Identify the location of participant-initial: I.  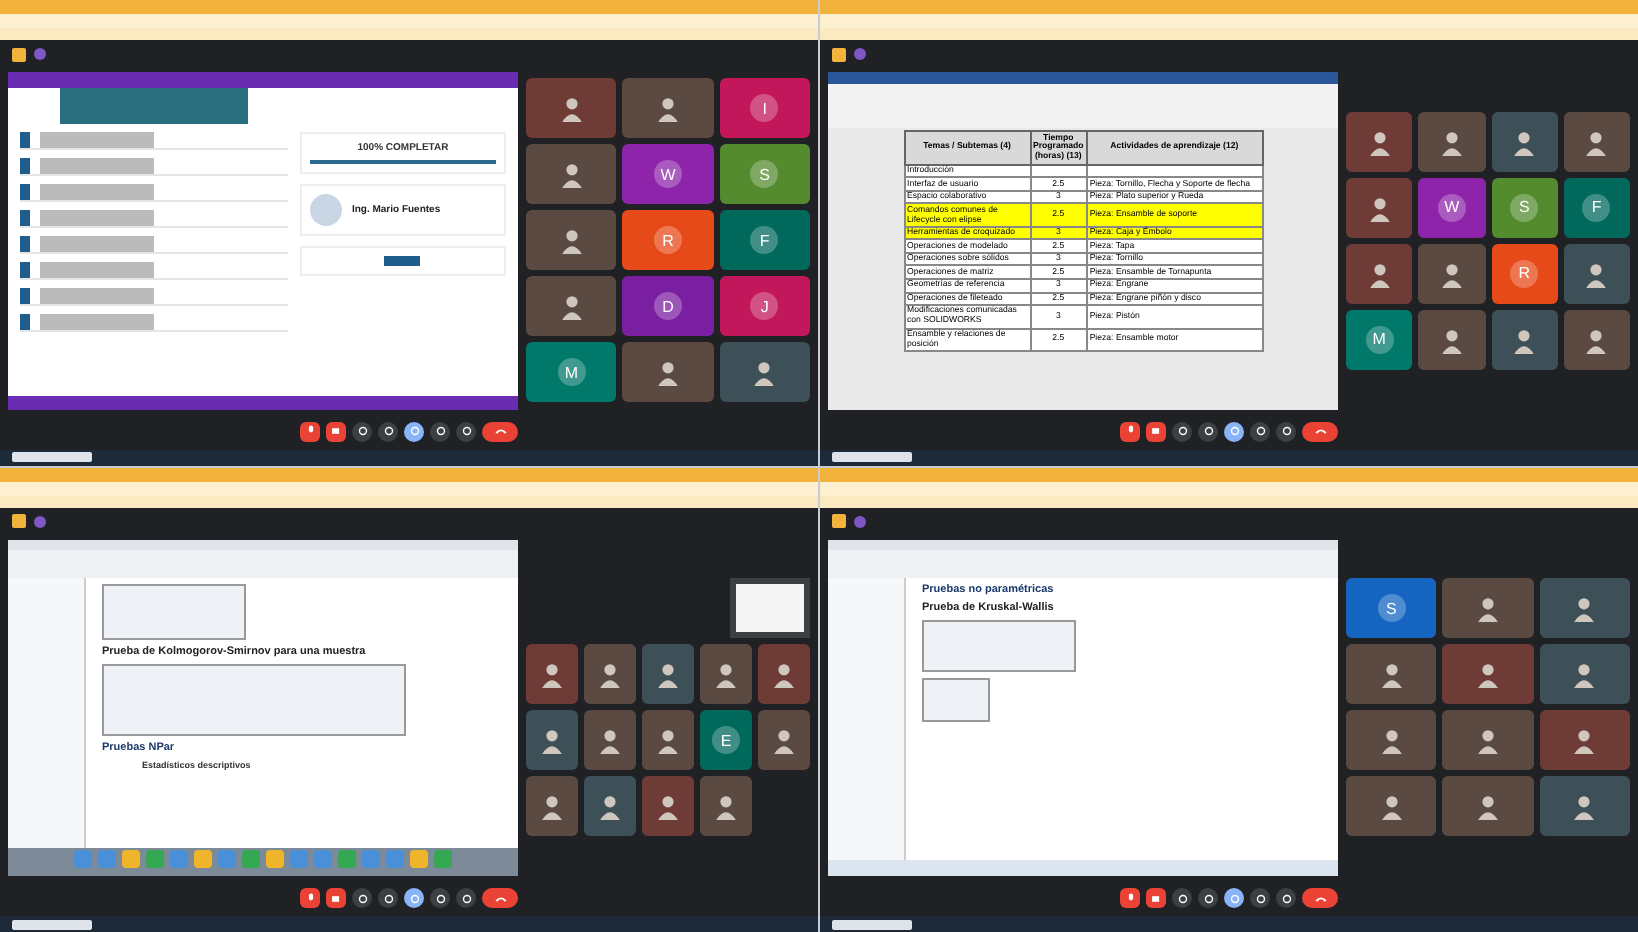
(764, 108).